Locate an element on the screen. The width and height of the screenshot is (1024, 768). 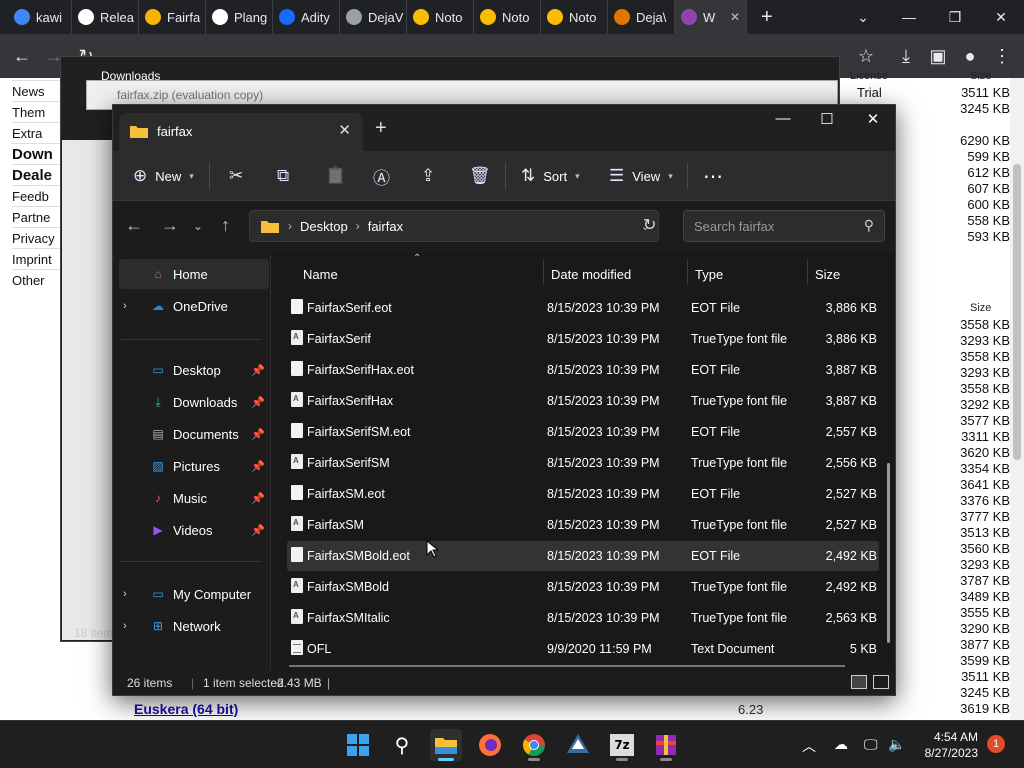
share-button: ⇪ is located at coordinates (428, 176).